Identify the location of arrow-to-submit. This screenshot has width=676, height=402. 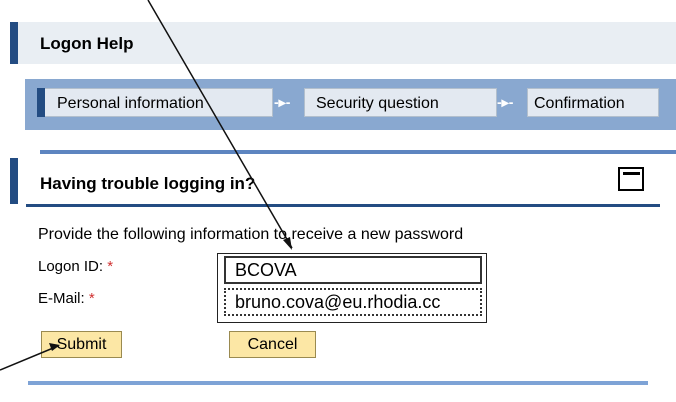
(29, 358).